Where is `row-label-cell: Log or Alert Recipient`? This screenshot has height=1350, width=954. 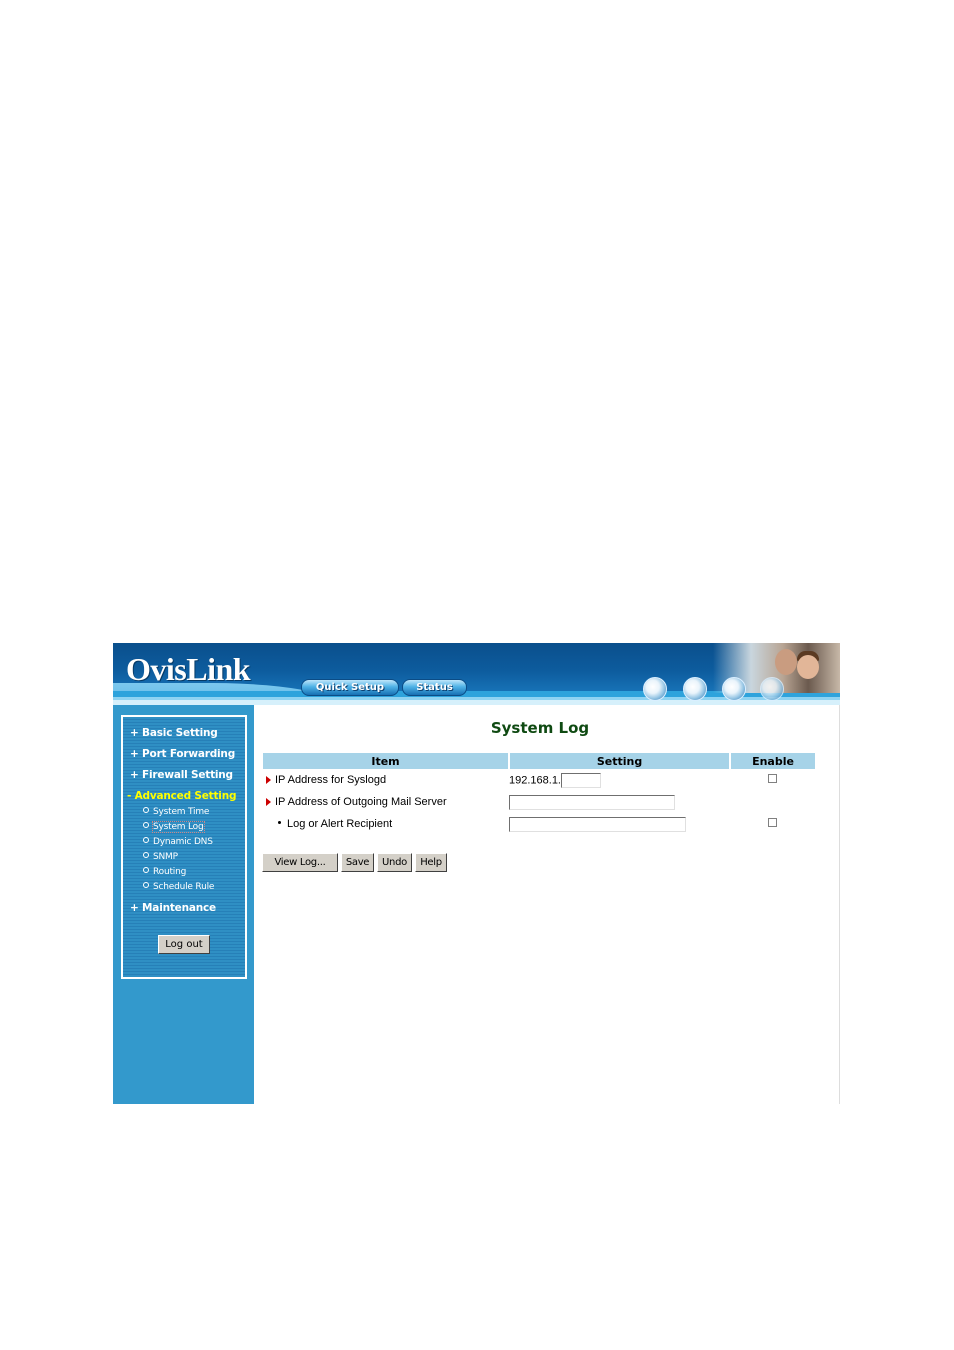
row-label-cell: Log or Alert Recipient is located at coordinates (386, 824).